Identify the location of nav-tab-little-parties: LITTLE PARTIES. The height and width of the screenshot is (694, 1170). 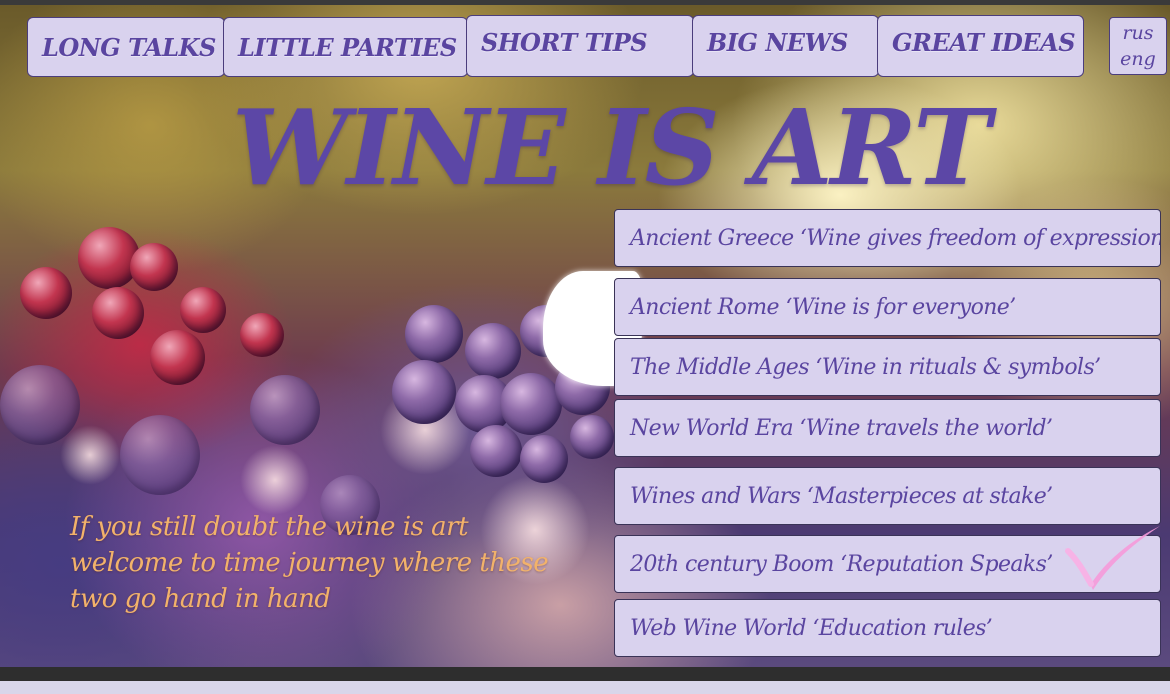
(345, 47).